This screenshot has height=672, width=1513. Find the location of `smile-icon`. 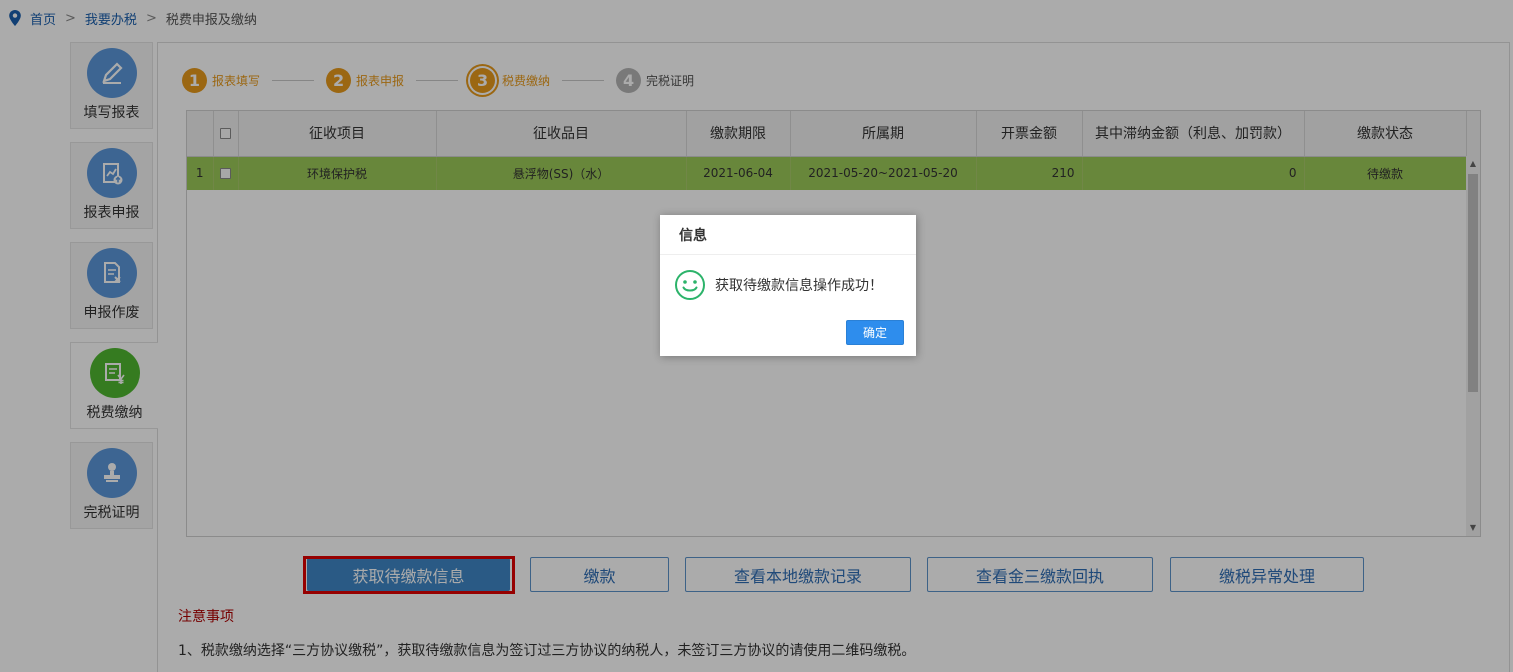

smile-icon is located at coordinates (690, 285).